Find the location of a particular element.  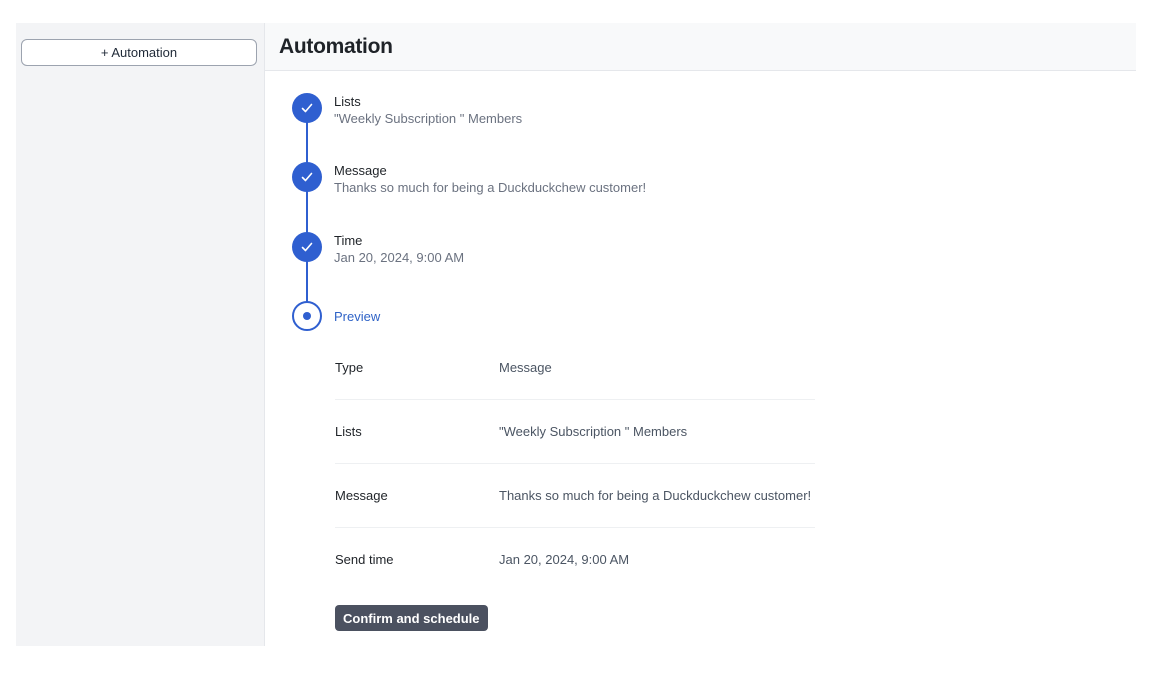

step-lists: Lists "Weekly Subscription " Members is located at coordinates (642, 113).